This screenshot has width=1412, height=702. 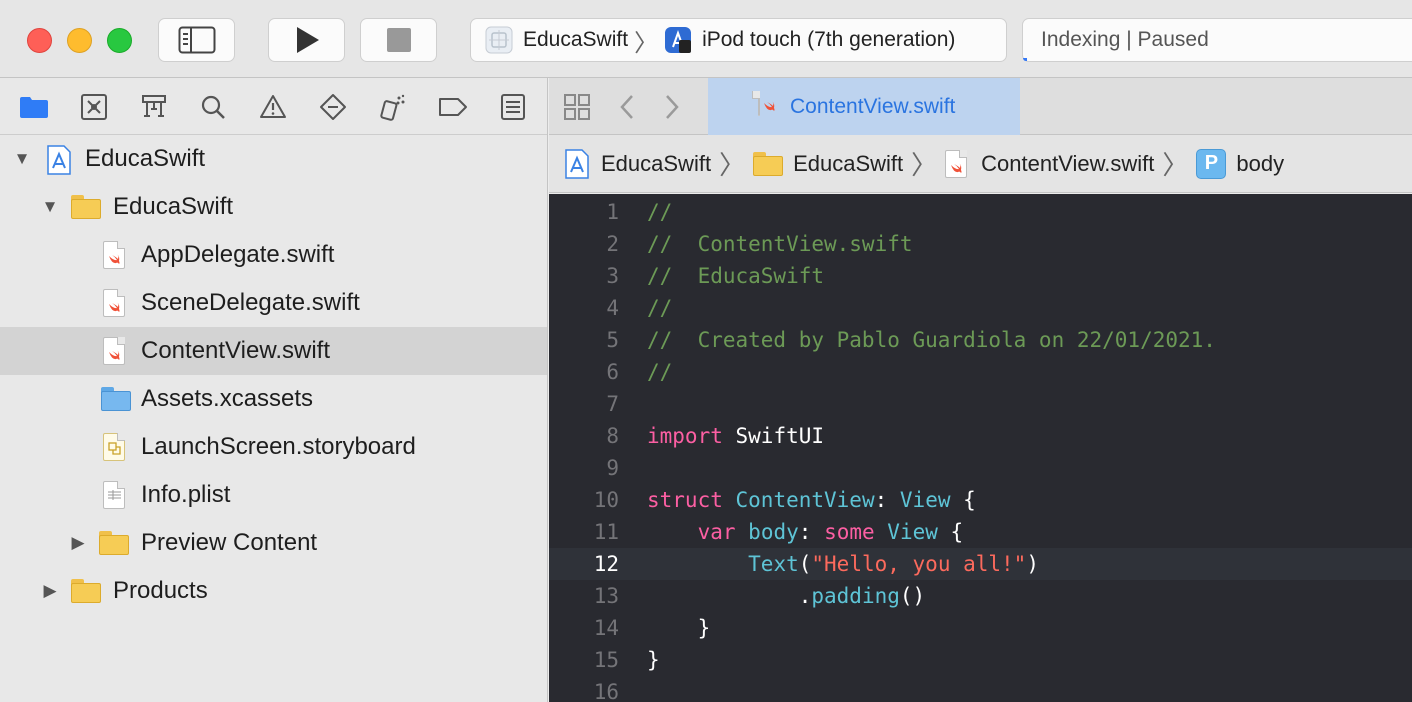 I want to click on code-line: 7, so click(x=980, y=404).